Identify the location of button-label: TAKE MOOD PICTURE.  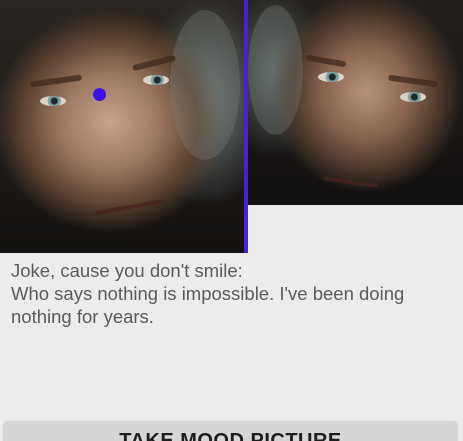
(230, 435).